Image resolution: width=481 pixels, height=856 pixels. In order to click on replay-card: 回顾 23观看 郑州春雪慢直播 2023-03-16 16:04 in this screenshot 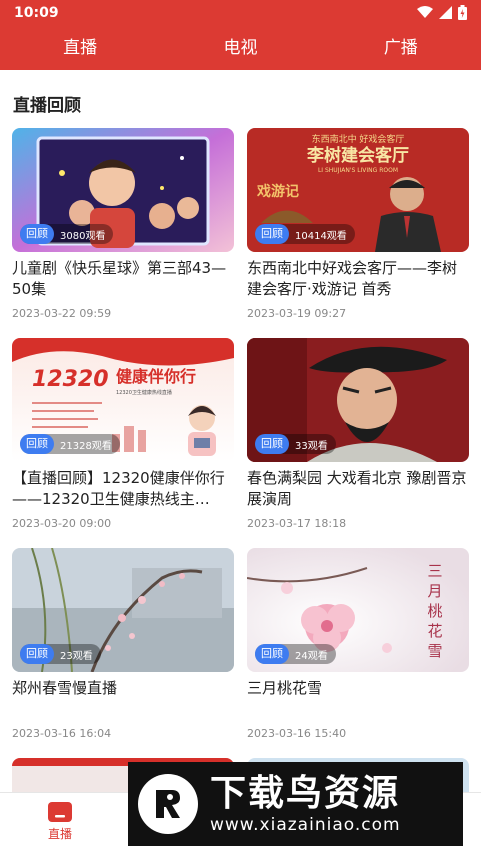, I will do `click(123, 644)`.